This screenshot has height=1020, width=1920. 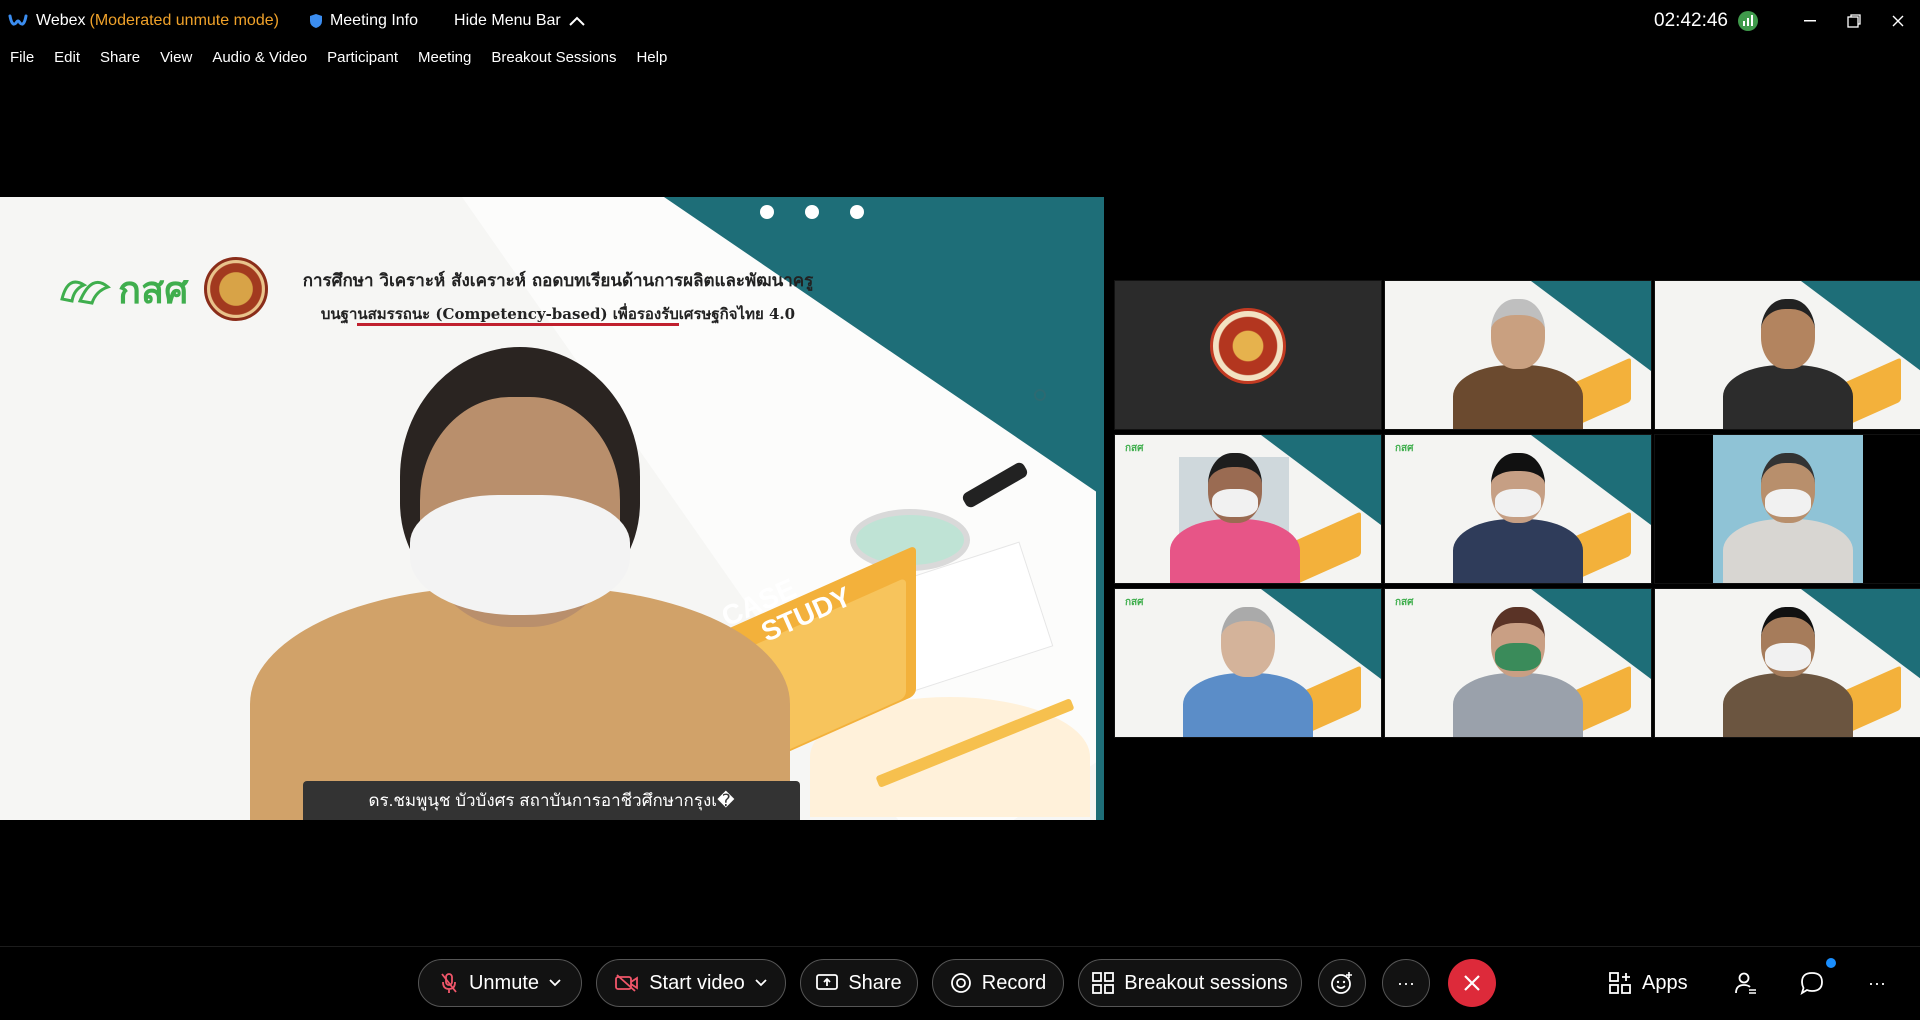 I want to click on emoji-reaction-icon, so click(x=1341, y=983).